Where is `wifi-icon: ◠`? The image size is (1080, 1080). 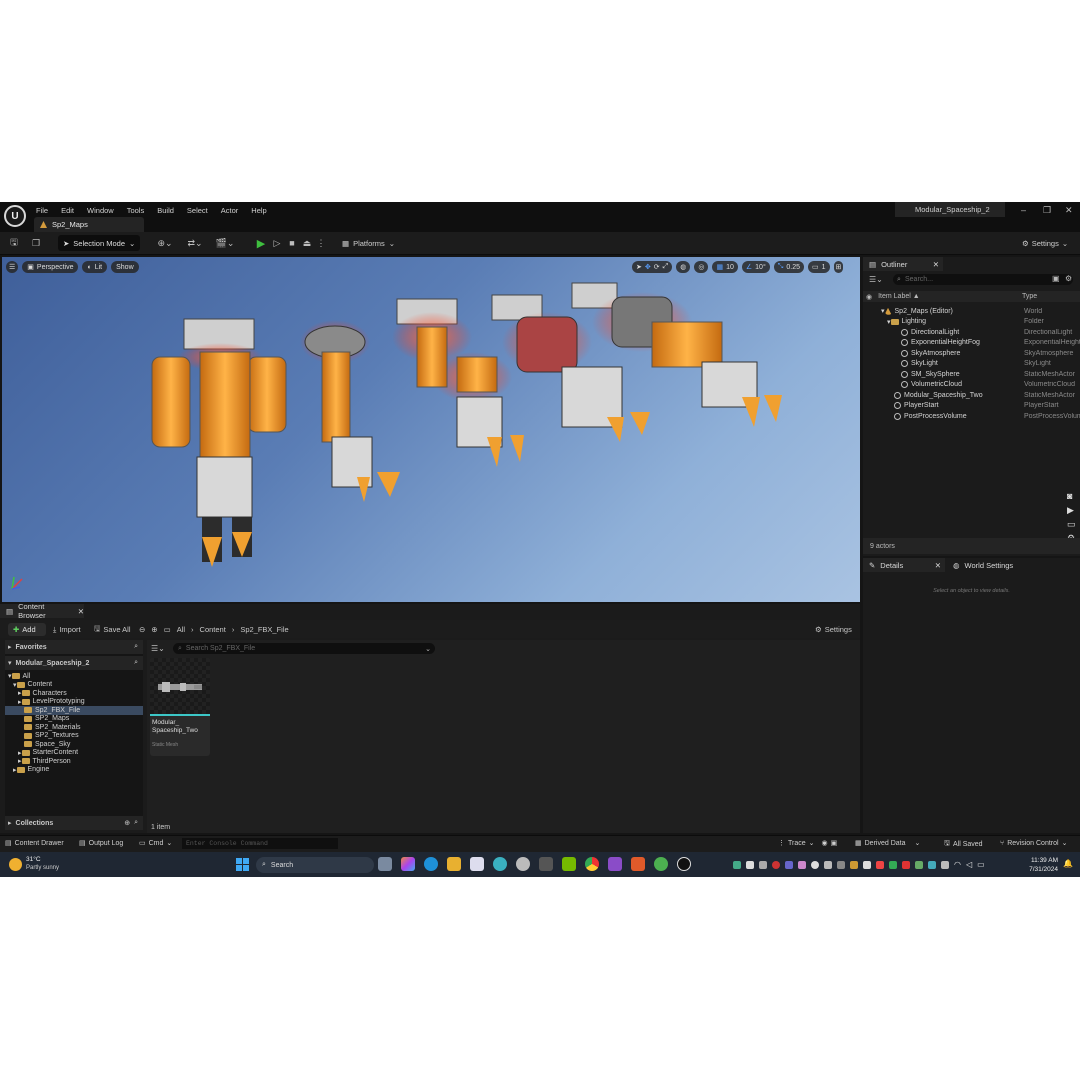 wifi-icon: ◠ is located at coordinates (957, 864).